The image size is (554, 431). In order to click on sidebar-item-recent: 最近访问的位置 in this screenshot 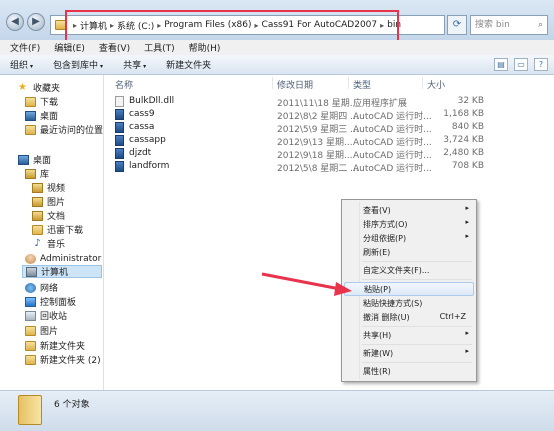, I will do `click(64, 129)`.